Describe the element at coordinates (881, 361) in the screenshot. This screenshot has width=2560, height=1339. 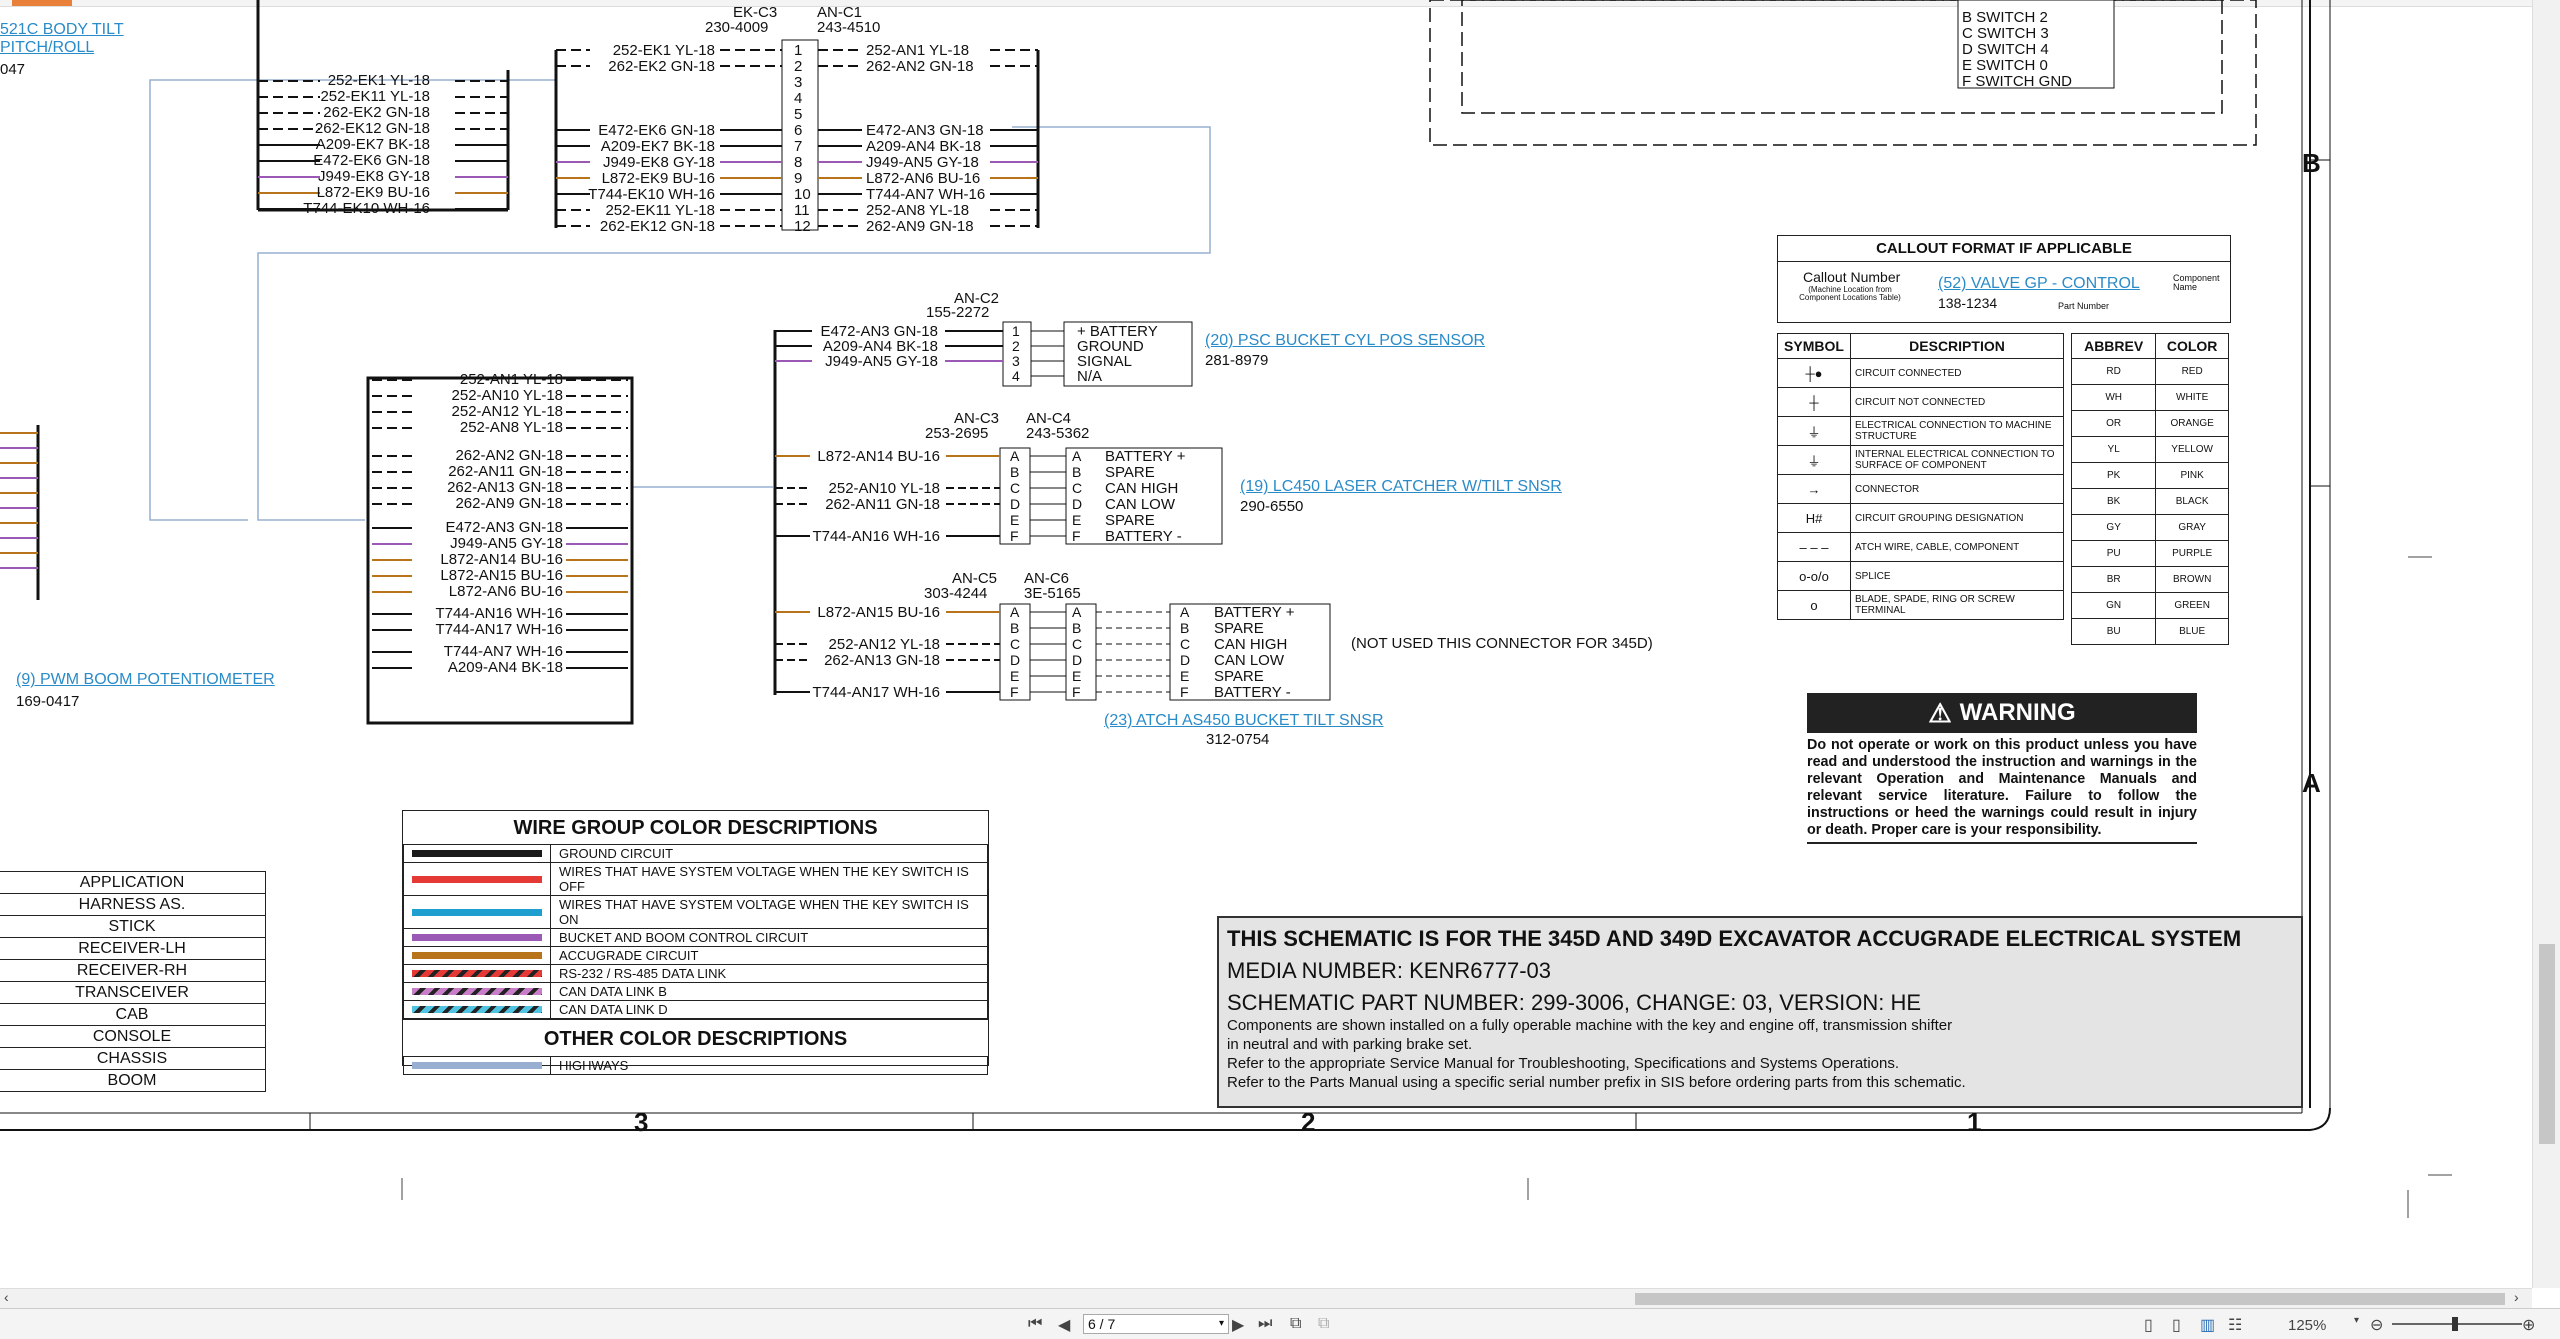
I see `an-c2-wire-label: J949-AN5 GY-18` at that location.